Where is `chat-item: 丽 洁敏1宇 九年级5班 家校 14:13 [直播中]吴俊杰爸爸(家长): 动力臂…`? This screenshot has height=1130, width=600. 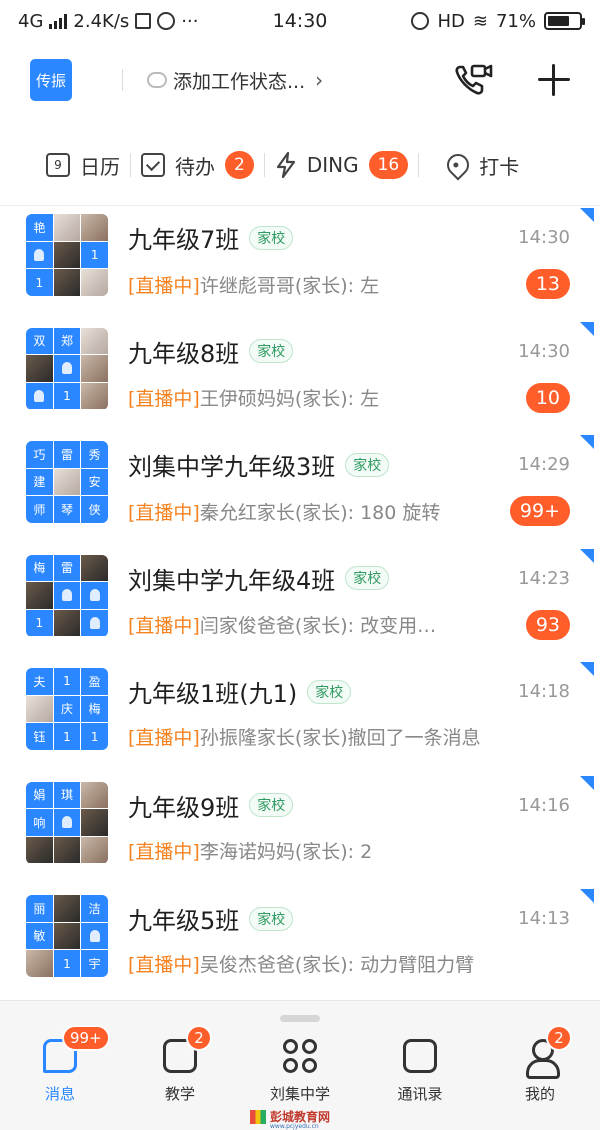 chat-item: 丽 洁敏1宇 九年级5班 家校 14:13 [直播中]吴俊杰爸爸(家长): 动力臂… is located at coordinates (300, 944).